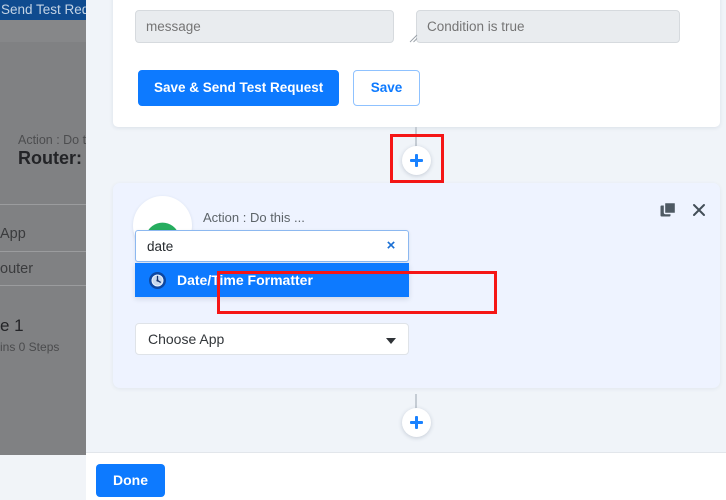  I want to click on dropdown-option-label: Date/Time Formatter, so click(245, 280).